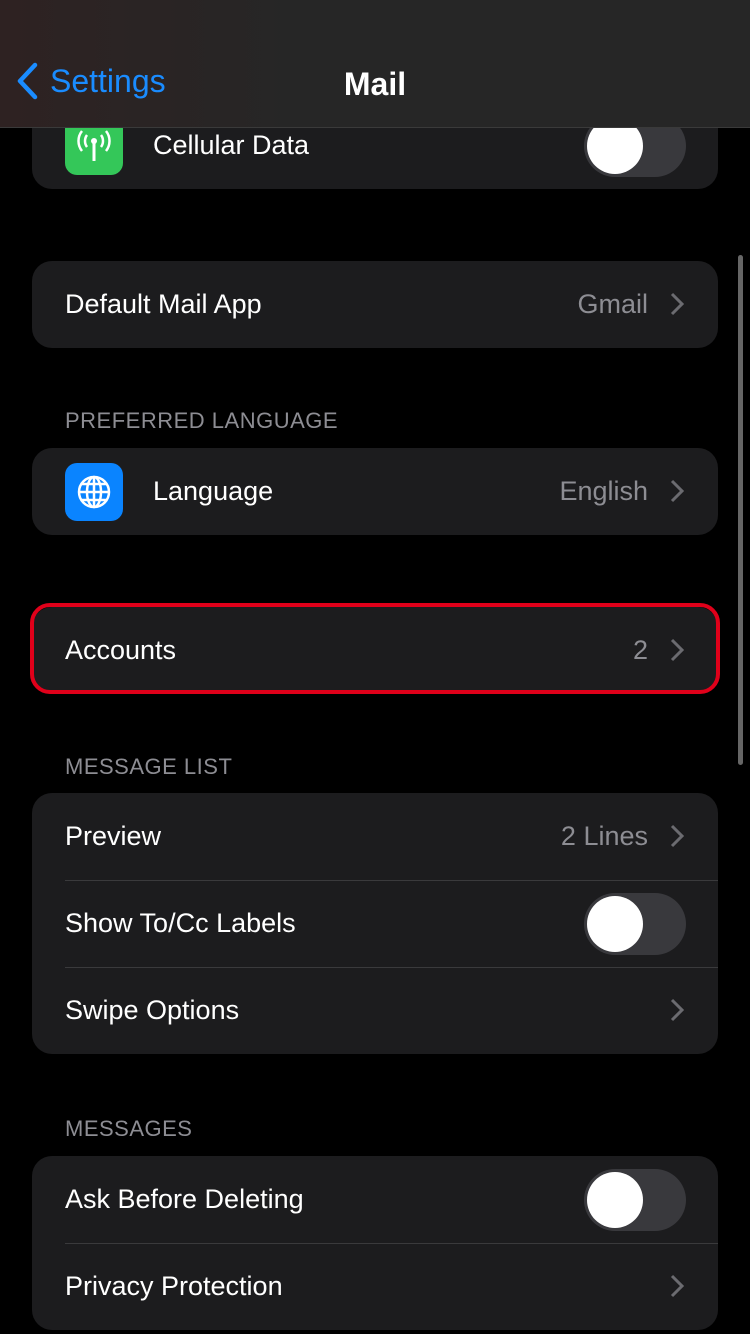 The width and height of the screenshot is (750, 1334). What do you see at coordinates (202, 420) in the screenshot?
I see `preferred-language-header: PREFERRED LANGUAGE` at bounding box center [202, 420].